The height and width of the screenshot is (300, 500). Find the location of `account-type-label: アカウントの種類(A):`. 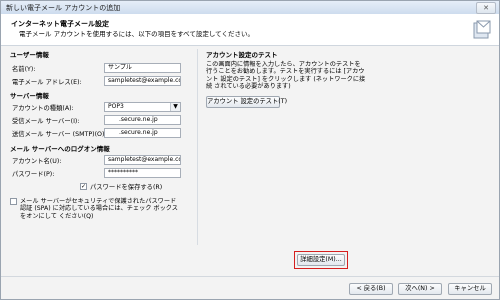

account-type-label: アカウントの種類(A): is located at coordinates (43, 108).